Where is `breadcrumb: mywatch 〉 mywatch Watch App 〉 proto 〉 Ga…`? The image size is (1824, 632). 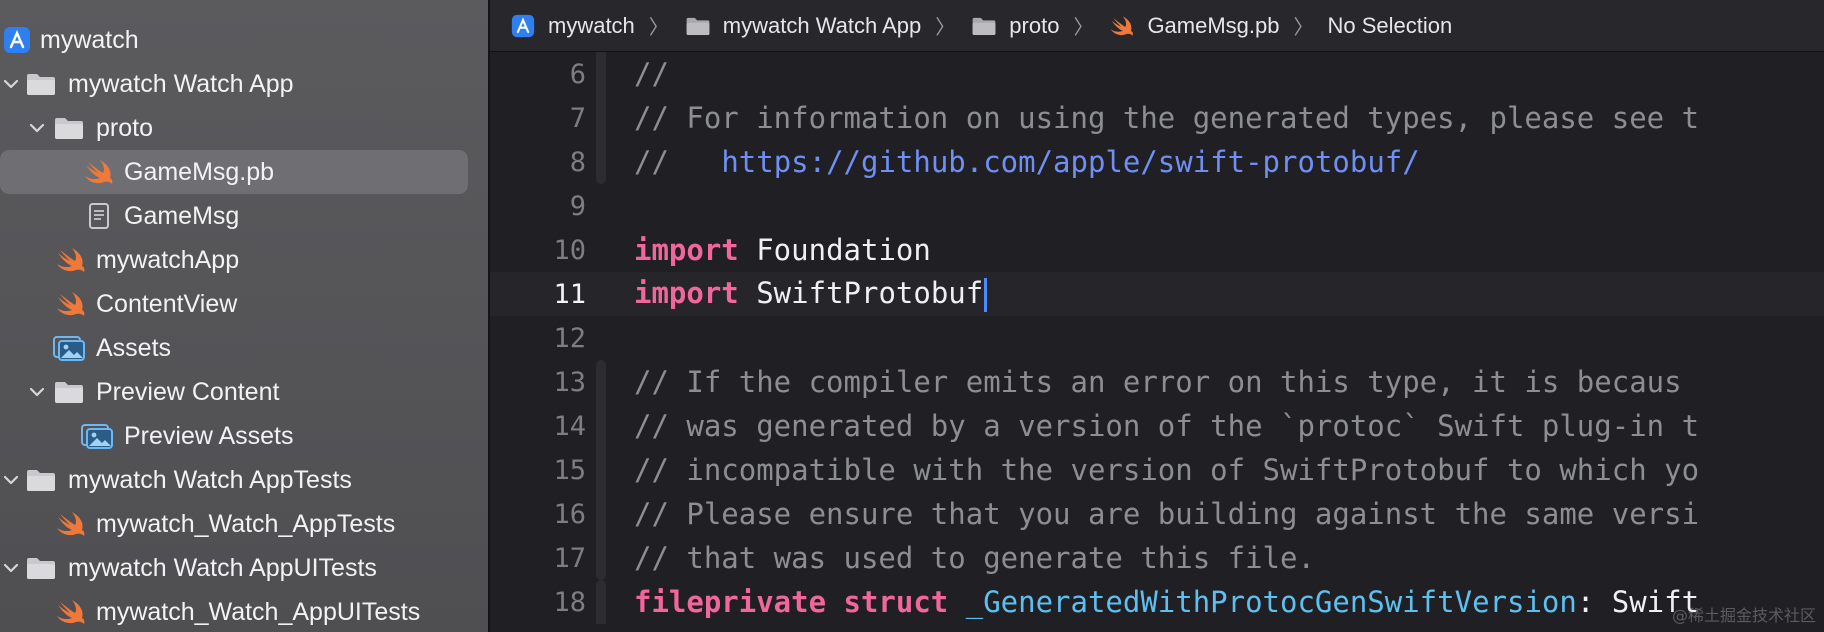 breadcrumb: mywatch 〉 mywatch Watch App 〉 proto 〉 Ga… is located at coordinates (1157, 26).